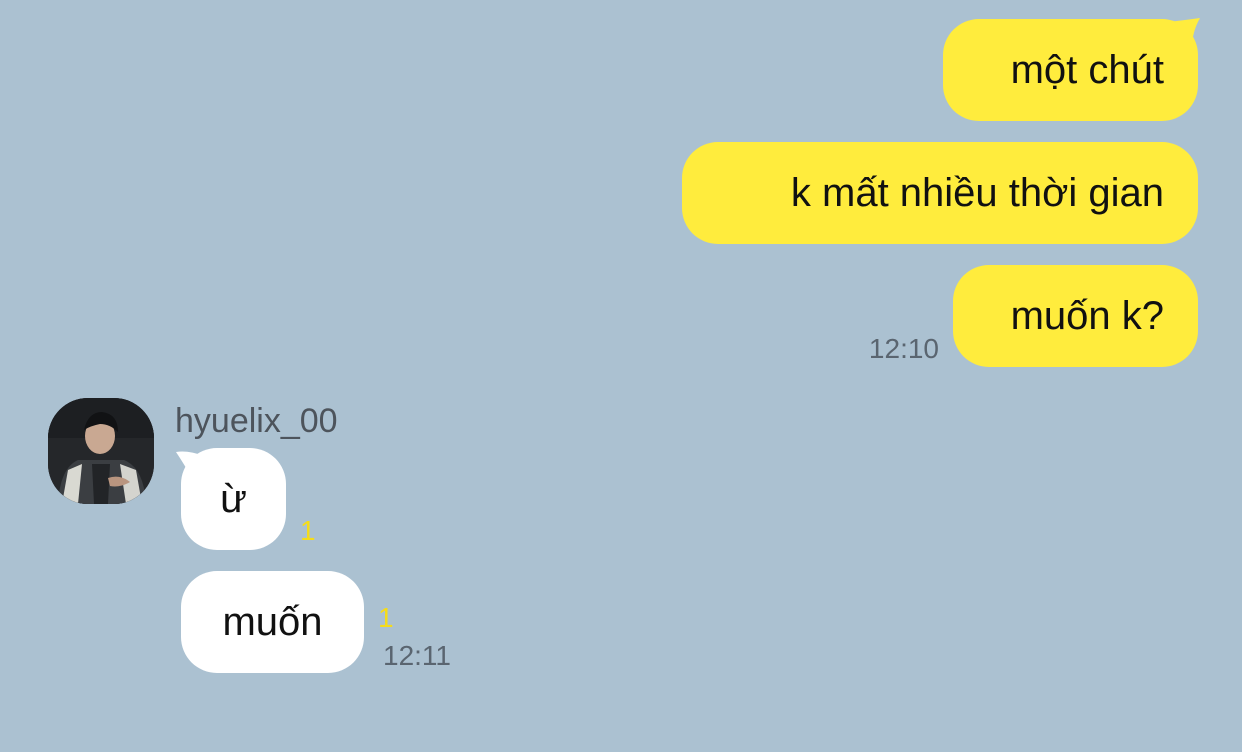  I want to click on message-timestamp: 12:10, so click(903, 348).